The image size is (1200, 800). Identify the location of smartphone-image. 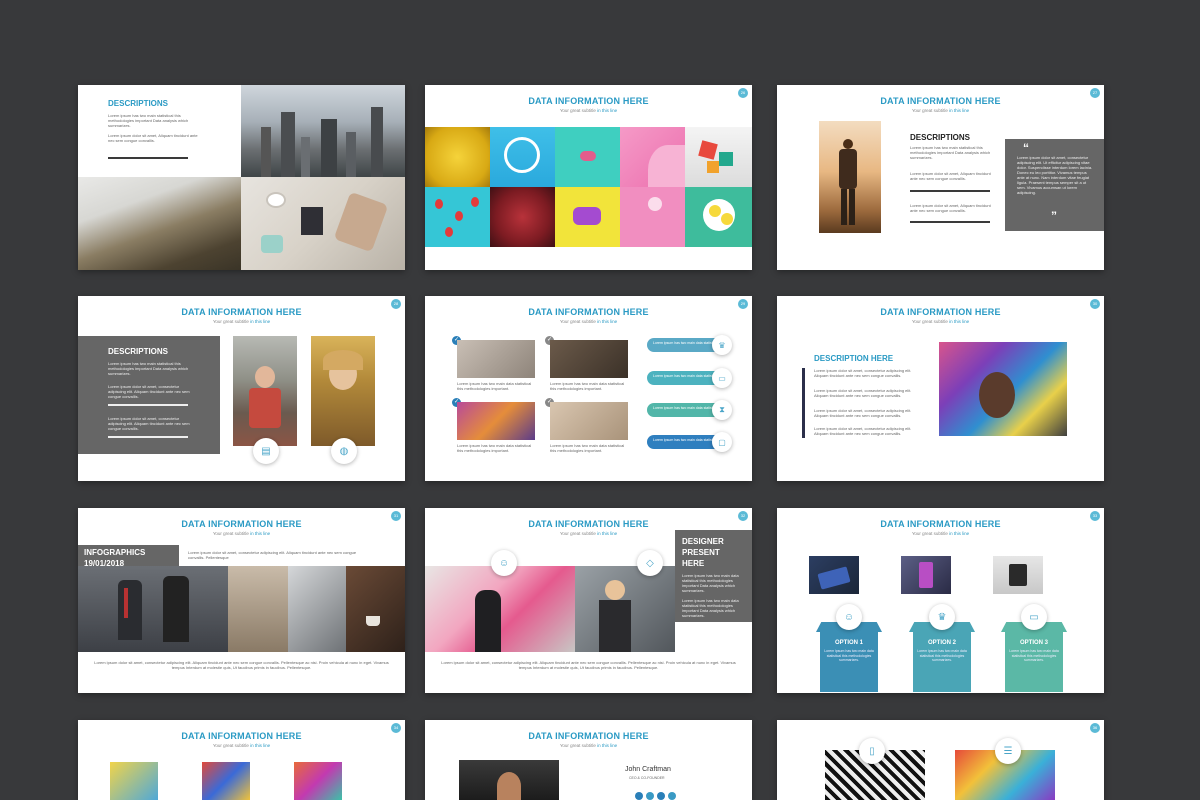
(926, 575).